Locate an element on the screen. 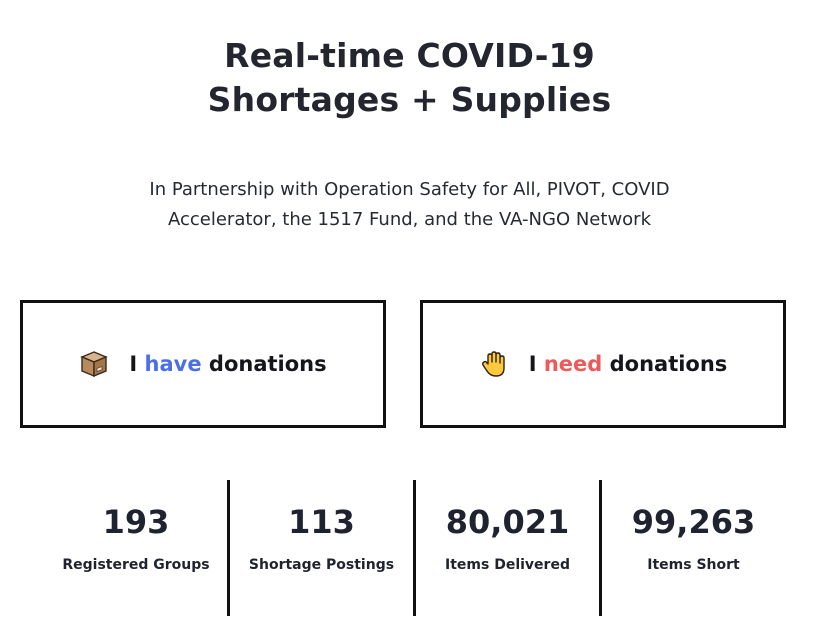 The image size is (819, 640). have-highlight: have is located at coordinates (173, 364).